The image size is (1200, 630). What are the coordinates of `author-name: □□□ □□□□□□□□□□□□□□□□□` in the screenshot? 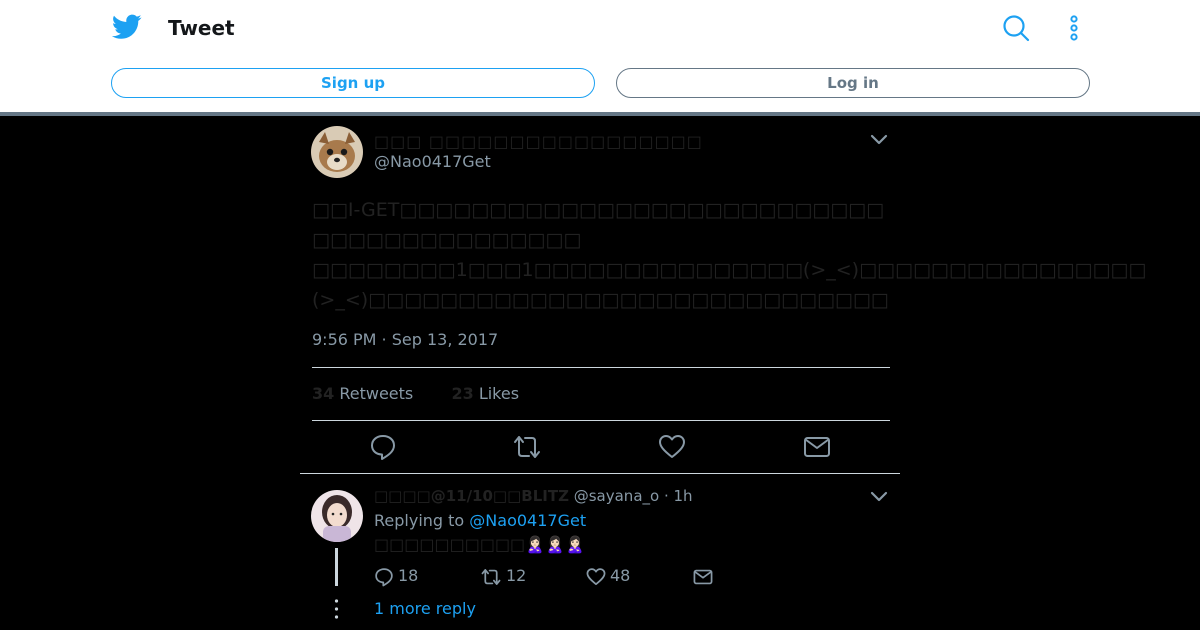 It's located at (538, 141).